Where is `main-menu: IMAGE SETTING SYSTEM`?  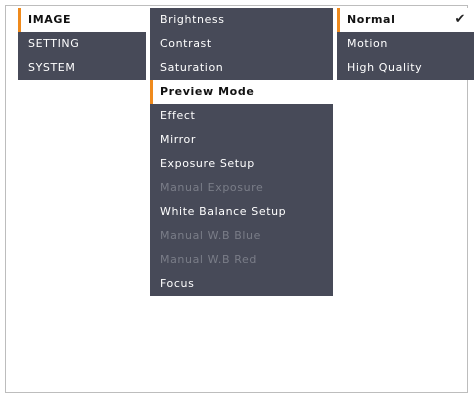 main-menu: IMAGE SETTING SYSTEM is located at coordinates (82, 44).